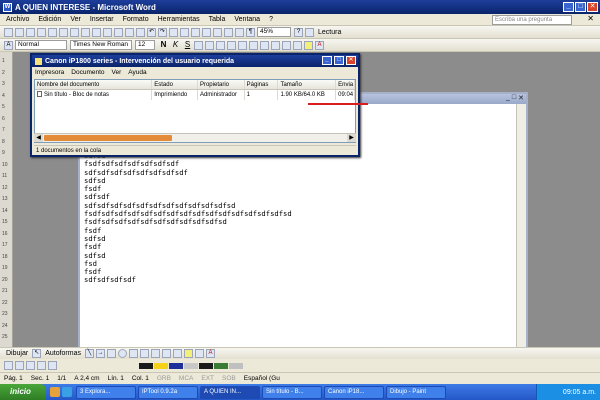 The height and width of the screenshot is (400, 600). I want to click on maximize-button: □, so click(580, 7).